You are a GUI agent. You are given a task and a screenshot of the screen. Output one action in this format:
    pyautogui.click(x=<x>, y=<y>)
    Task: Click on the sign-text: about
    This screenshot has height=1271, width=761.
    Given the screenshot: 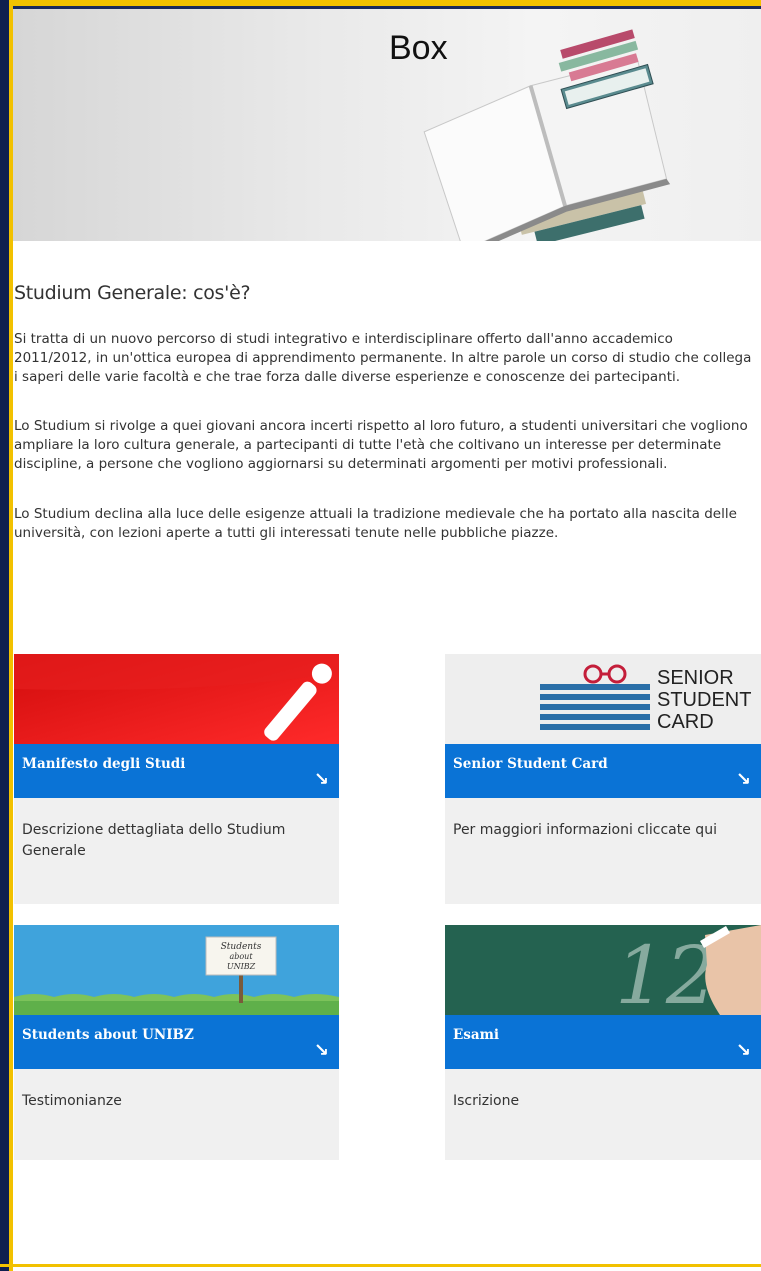 What is the action you would take?
    pyautogui.click(x=241, y=956)
    